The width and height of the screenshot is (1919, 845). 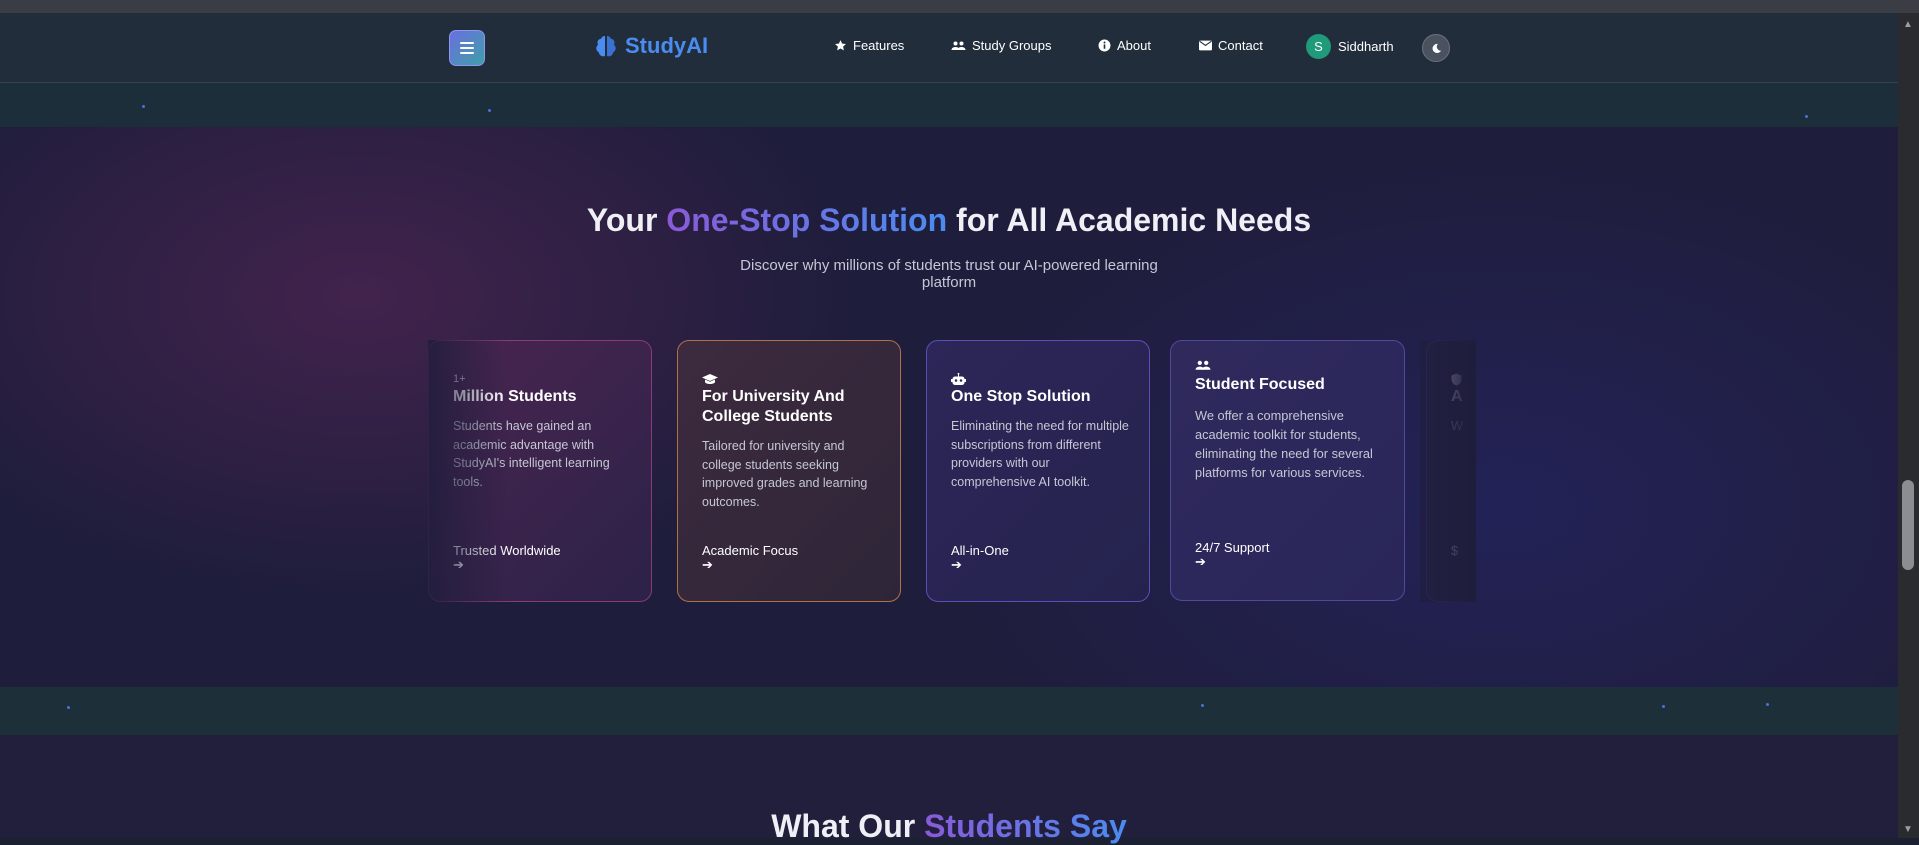 I want to click on card-footer-label: All-in-One, so click(x=980, y=550).